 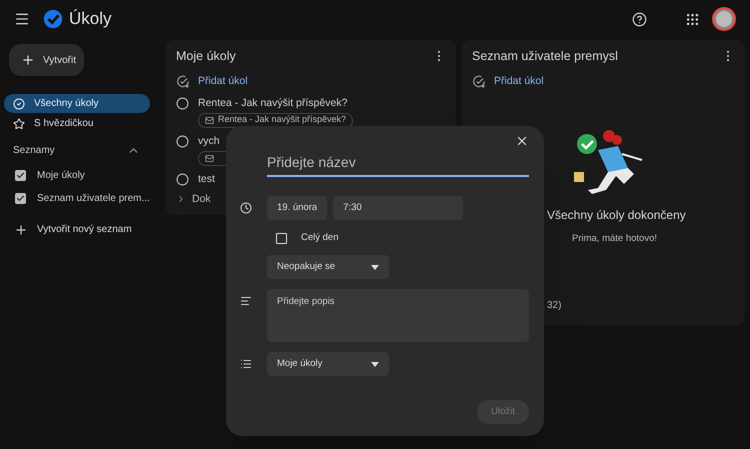 I want to click on time-button: 7:30, so click(x=398, y=208).